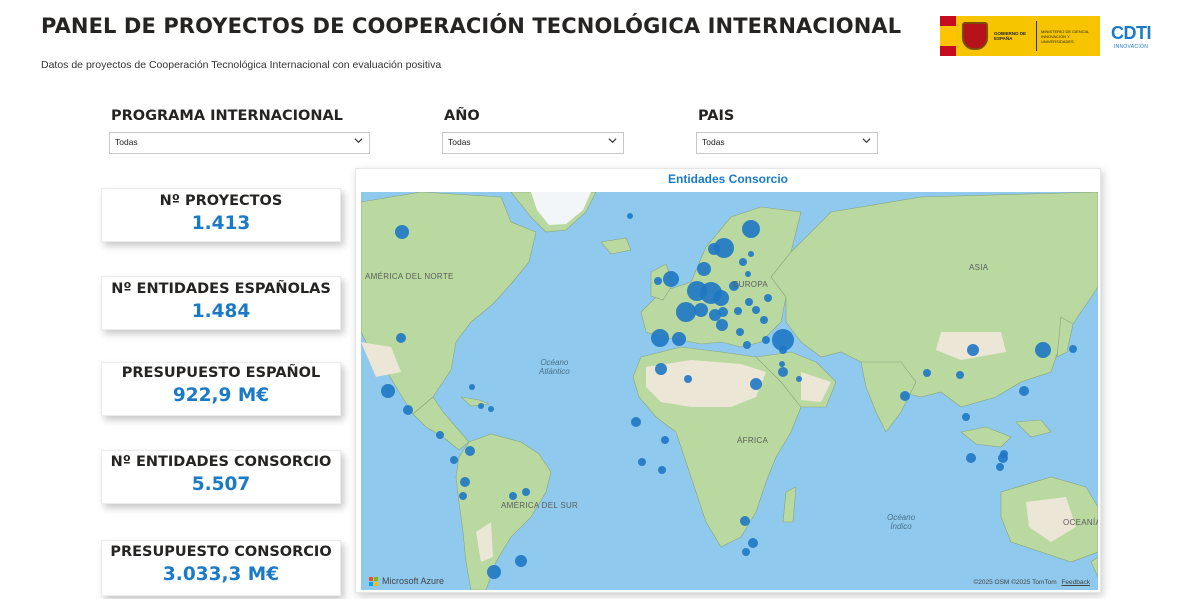 The width and height of the screenshot is (1200, 599). I want to click on kpi-label: Nº ENTIDADES ESPAÑOLAS, so click(221, 289).